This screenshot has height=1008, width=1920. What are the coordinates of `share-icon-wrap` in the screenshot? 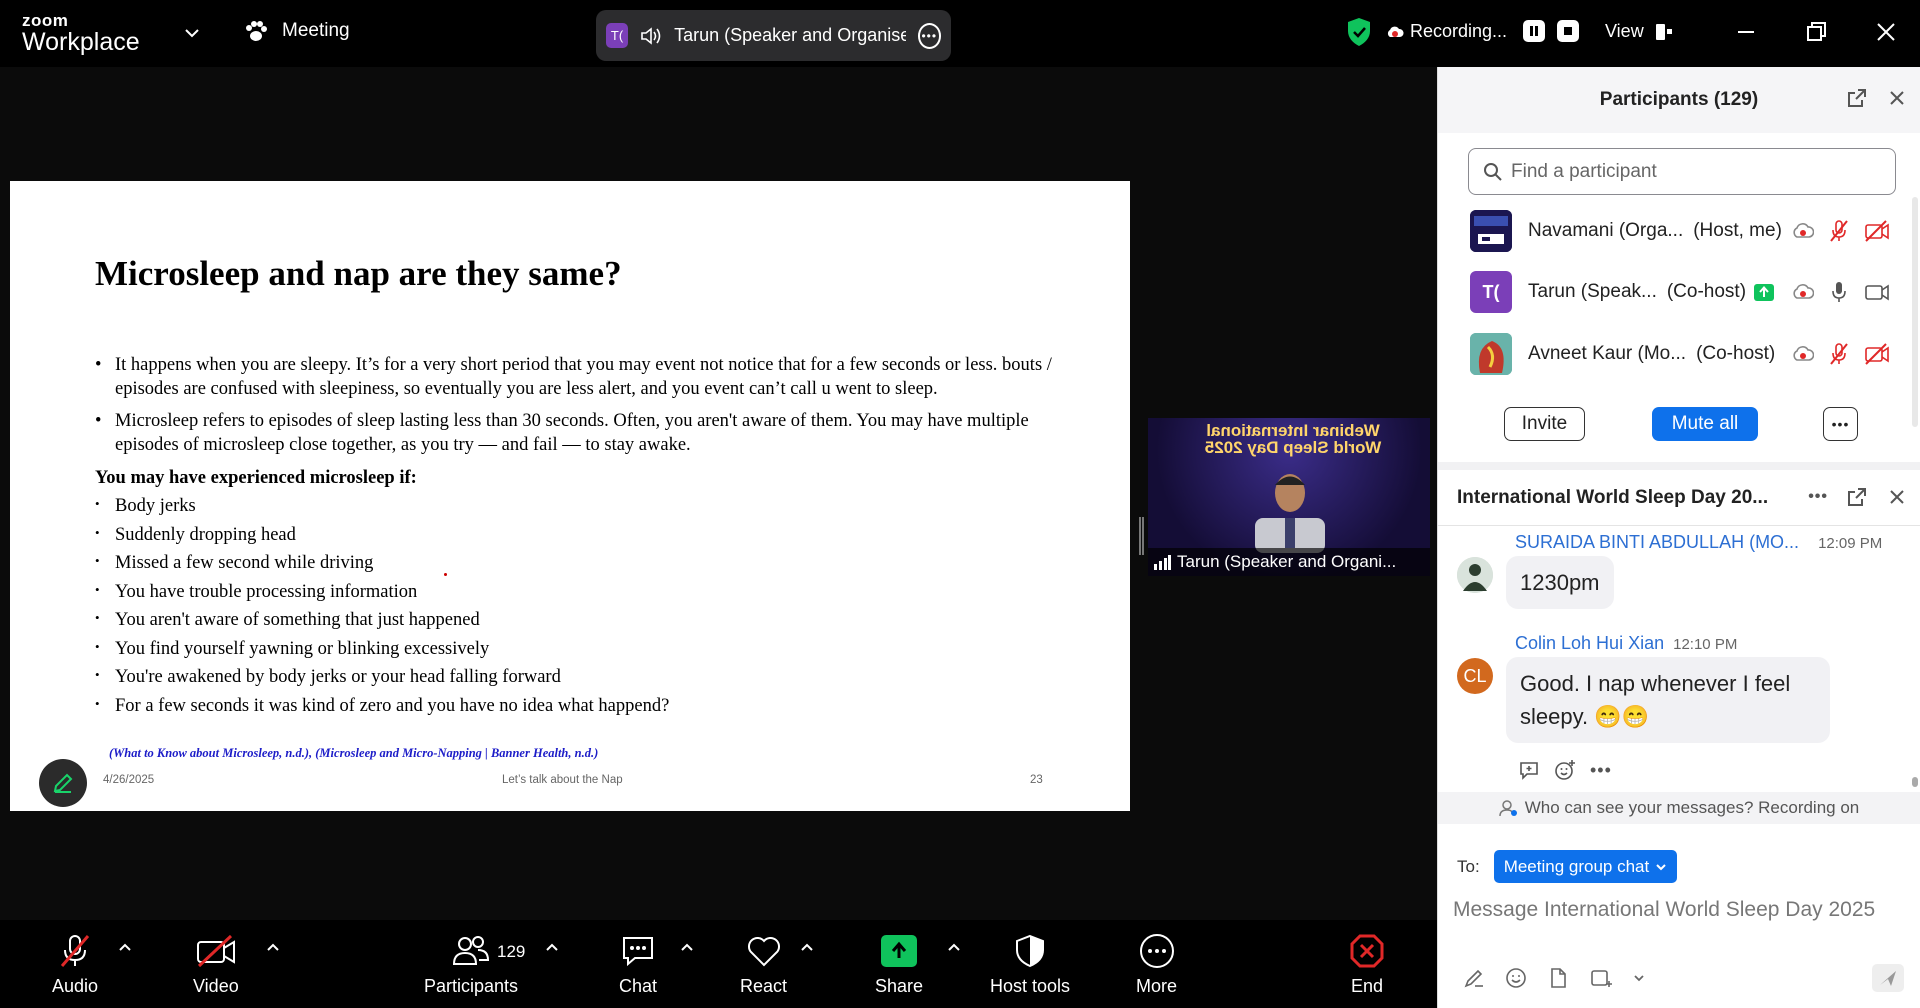 It's located at (899, 951).